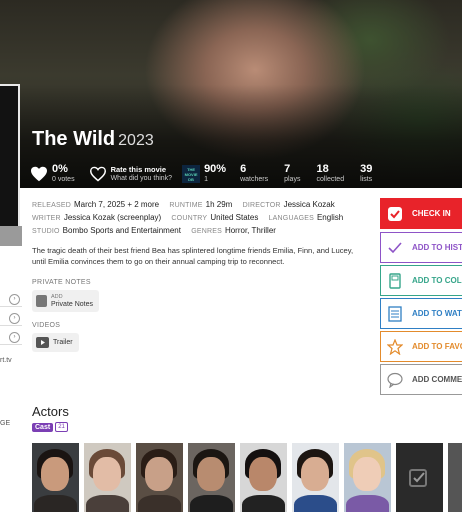  Describe the element at coordinates (437, 280) in the screenshot. I see `add-to-collection-label: ADD TO COLL` at that location.